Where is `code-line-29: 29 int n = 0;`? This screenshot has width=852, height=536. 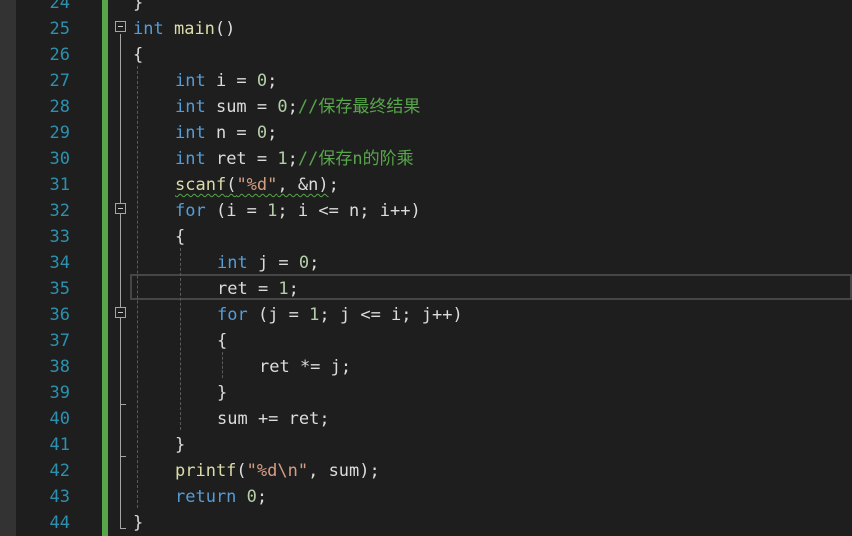
code-line-29: 29 int n = 0; is located at coordinates (426, 133).